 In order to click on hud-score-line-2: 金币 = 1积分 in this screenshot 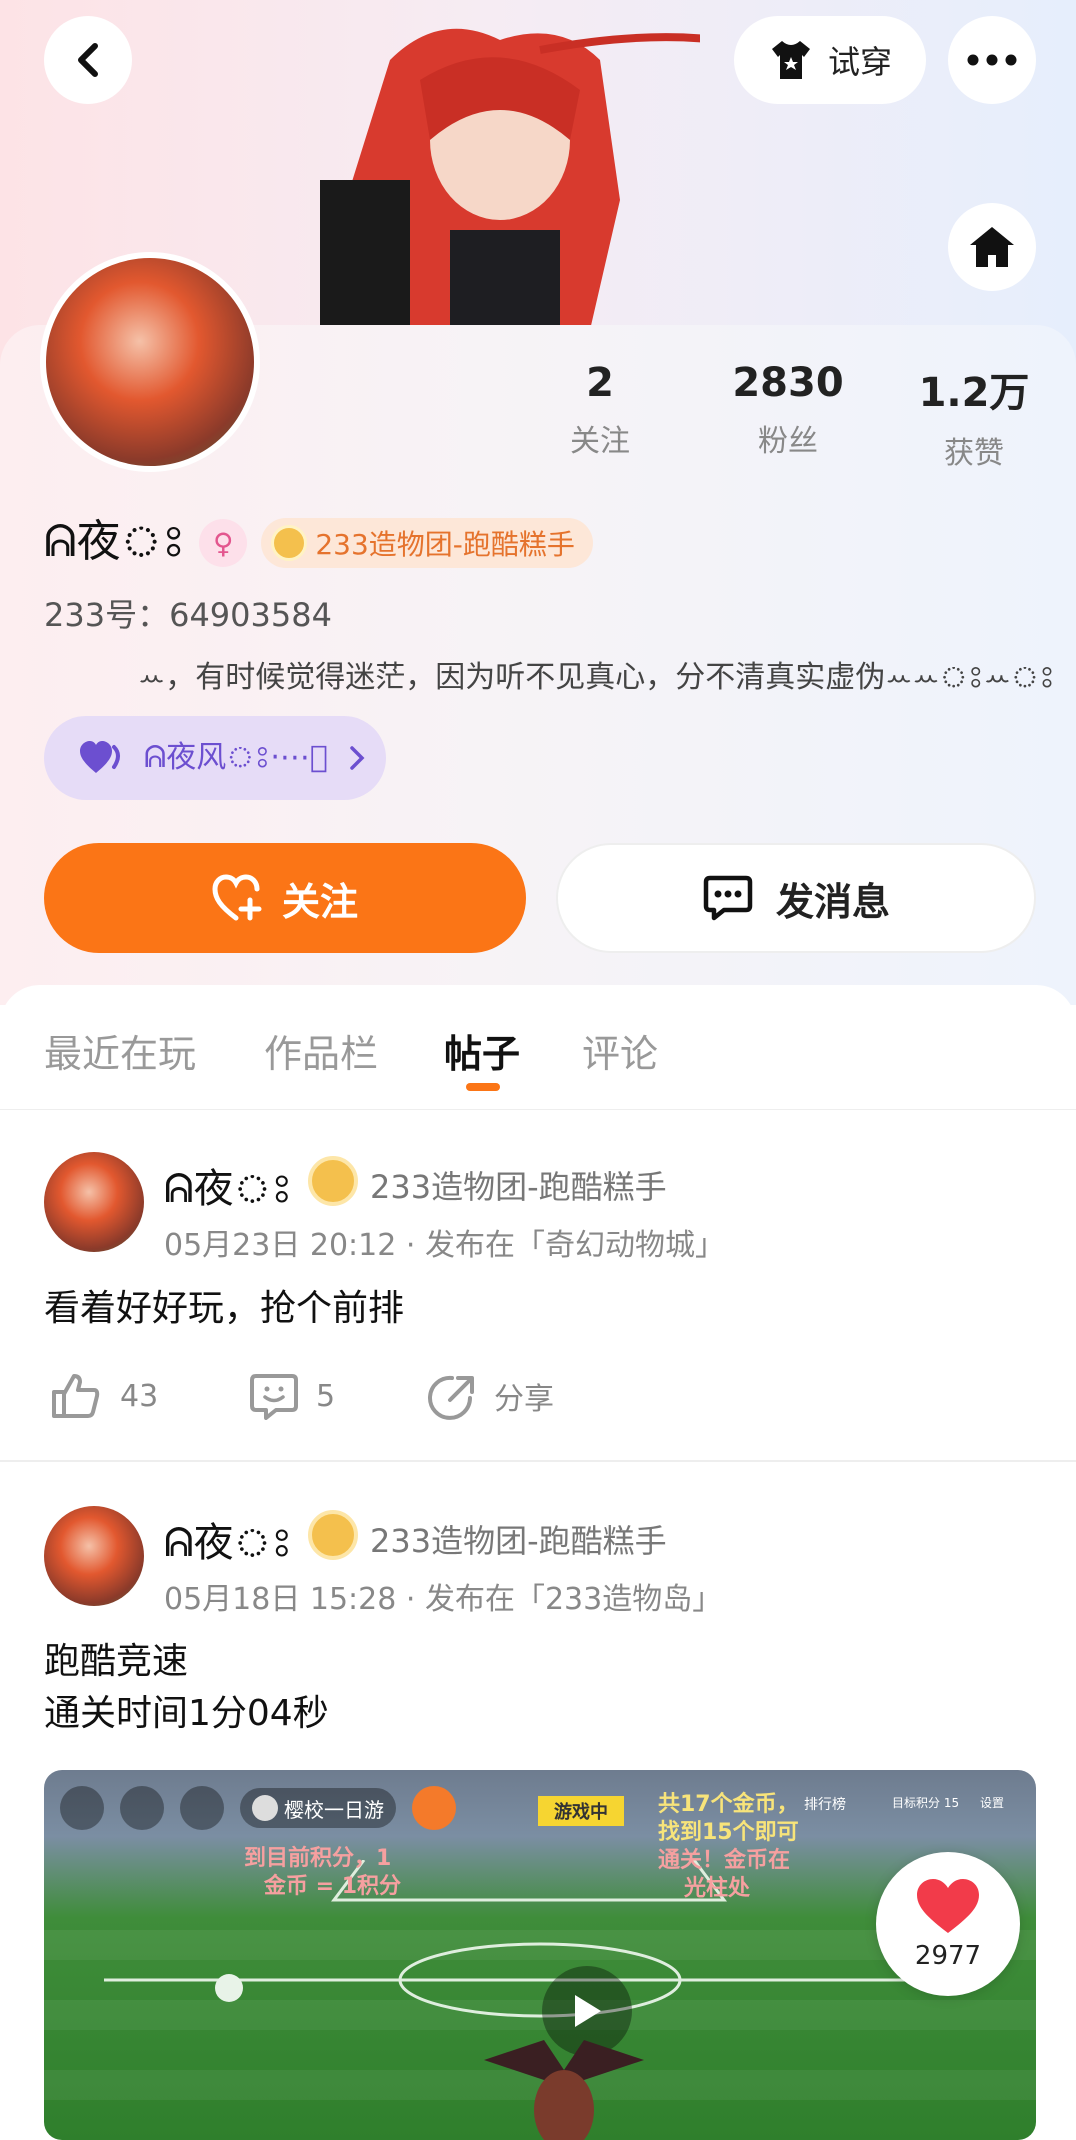, I will do `click(333, 1886)`.